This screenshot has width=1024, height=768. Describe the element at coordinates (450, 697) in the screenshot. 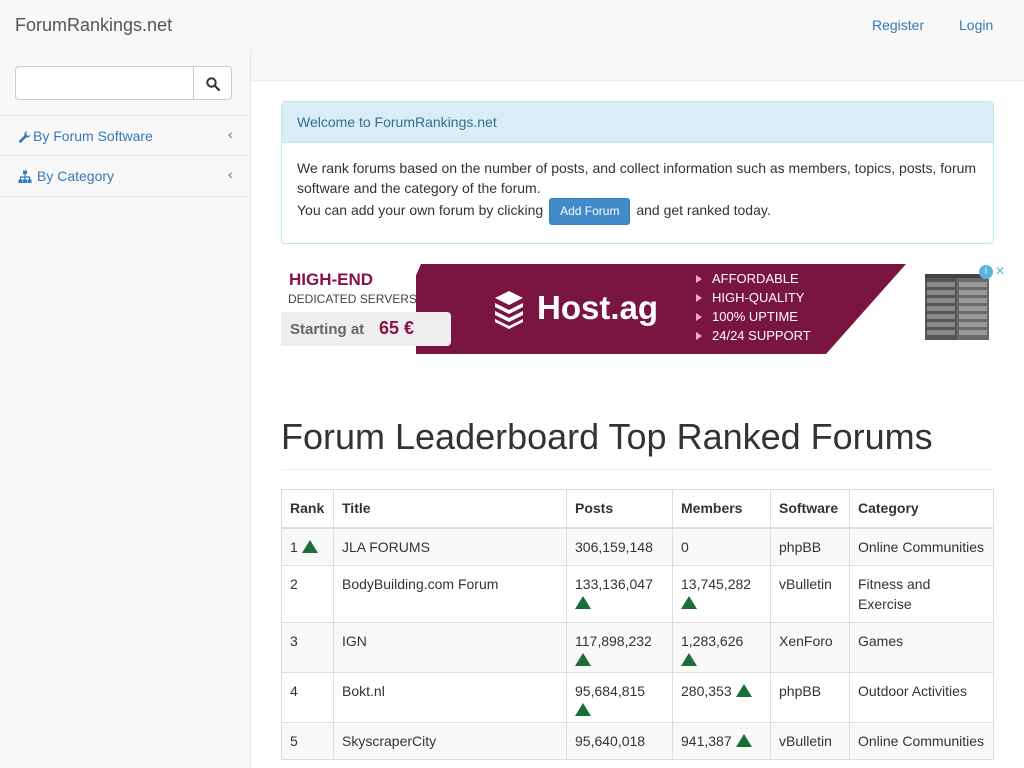

I see `forum-title-link: Bokt.nl` at that location.